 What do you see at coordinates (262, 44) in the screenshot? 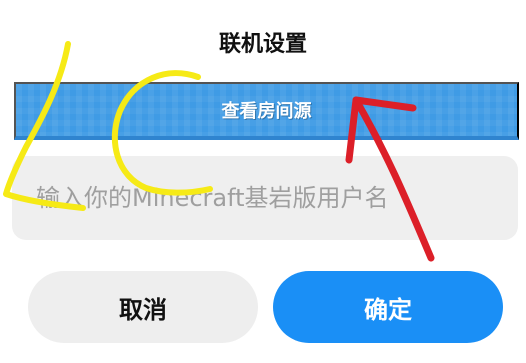
I see `dialog-title: 联机设置` at bounding box center [262, 44].